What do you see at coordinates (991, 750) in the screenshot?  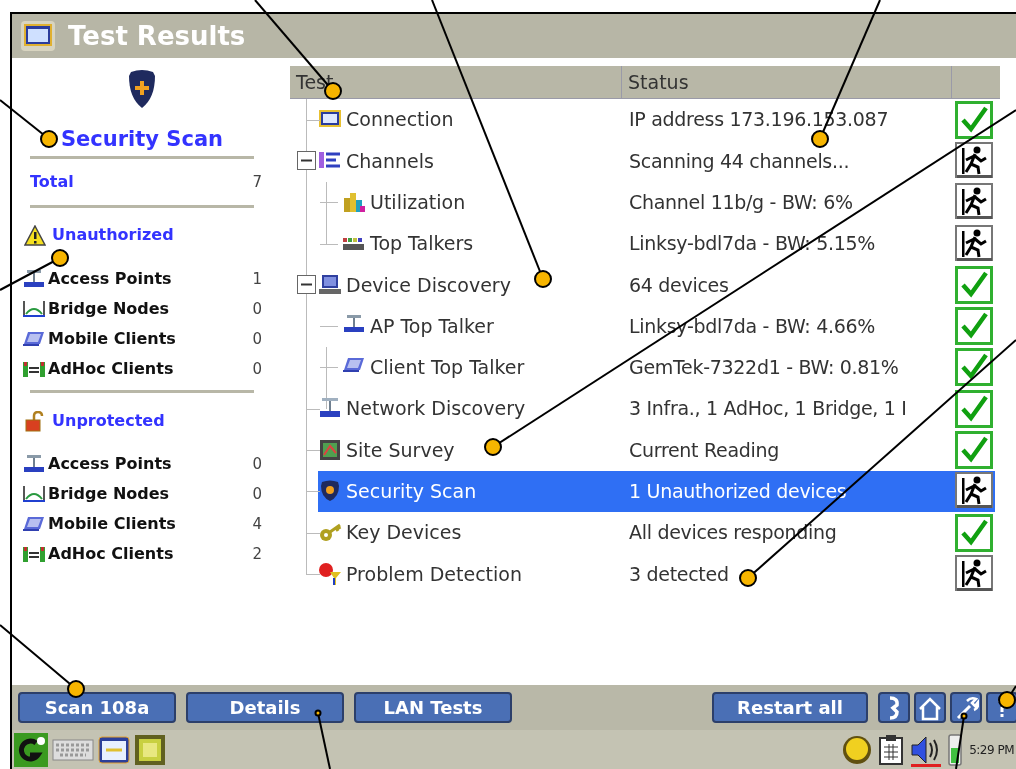 I see `clock-time: 5:29 PM` at bounding box center [991, 750].